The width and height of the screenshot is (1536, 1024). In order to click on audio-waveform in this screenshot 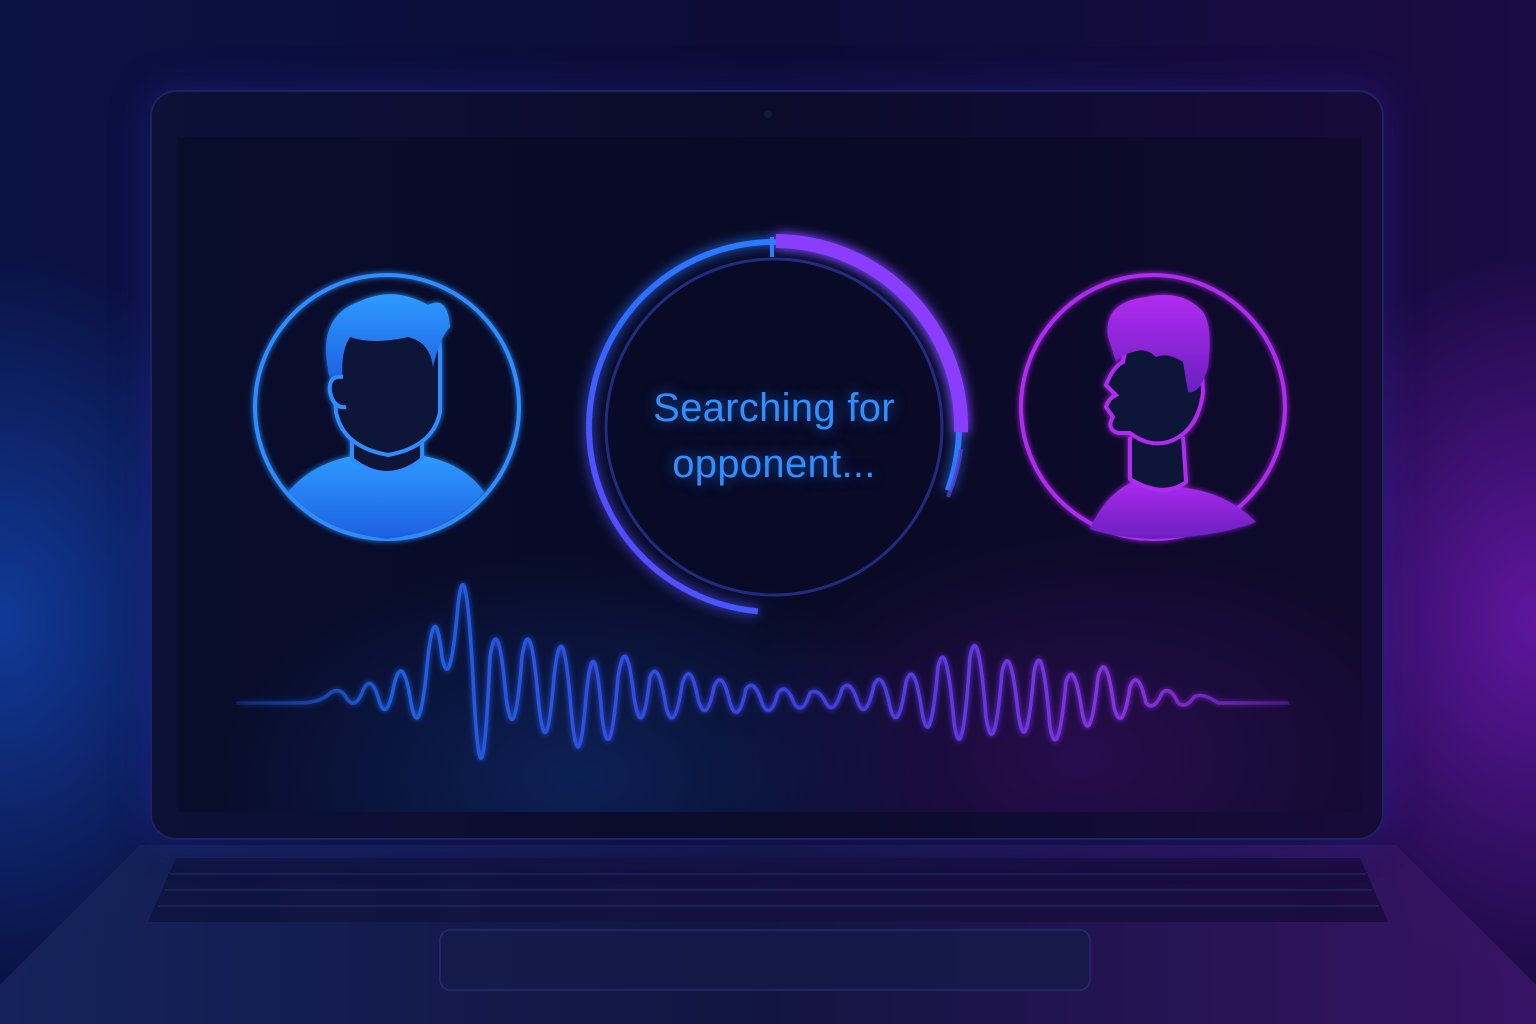, I will do `click(763, 671)`.